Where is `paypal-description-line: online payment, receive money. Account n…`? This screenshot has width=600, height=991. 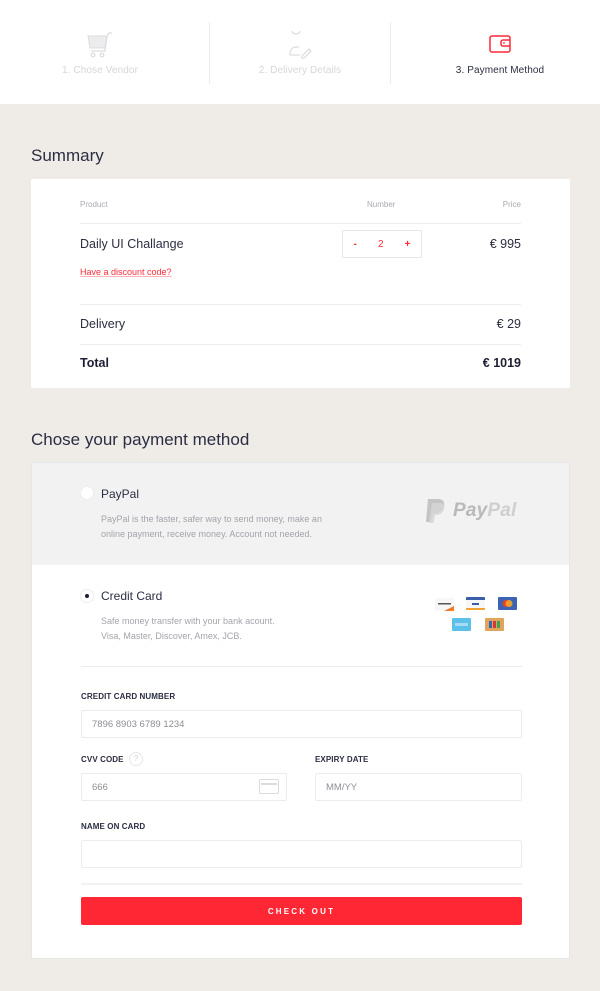
paypal-description-line: online payment, receive money. Account n… is located at coordinates (206, 534).